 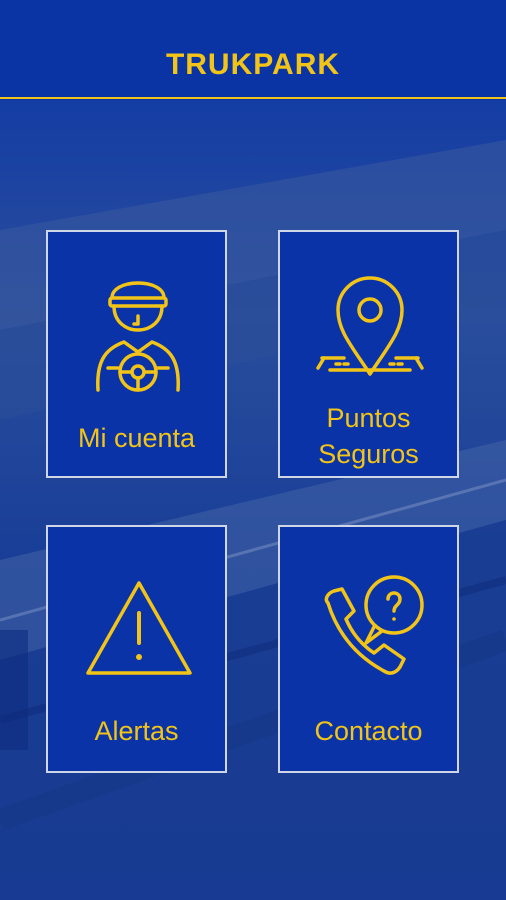 What do you see at coordinates (368, 454) in the screenshot?
I see `puntos-seguros-label-line2: Seguros` at bounding box center [368, 454].